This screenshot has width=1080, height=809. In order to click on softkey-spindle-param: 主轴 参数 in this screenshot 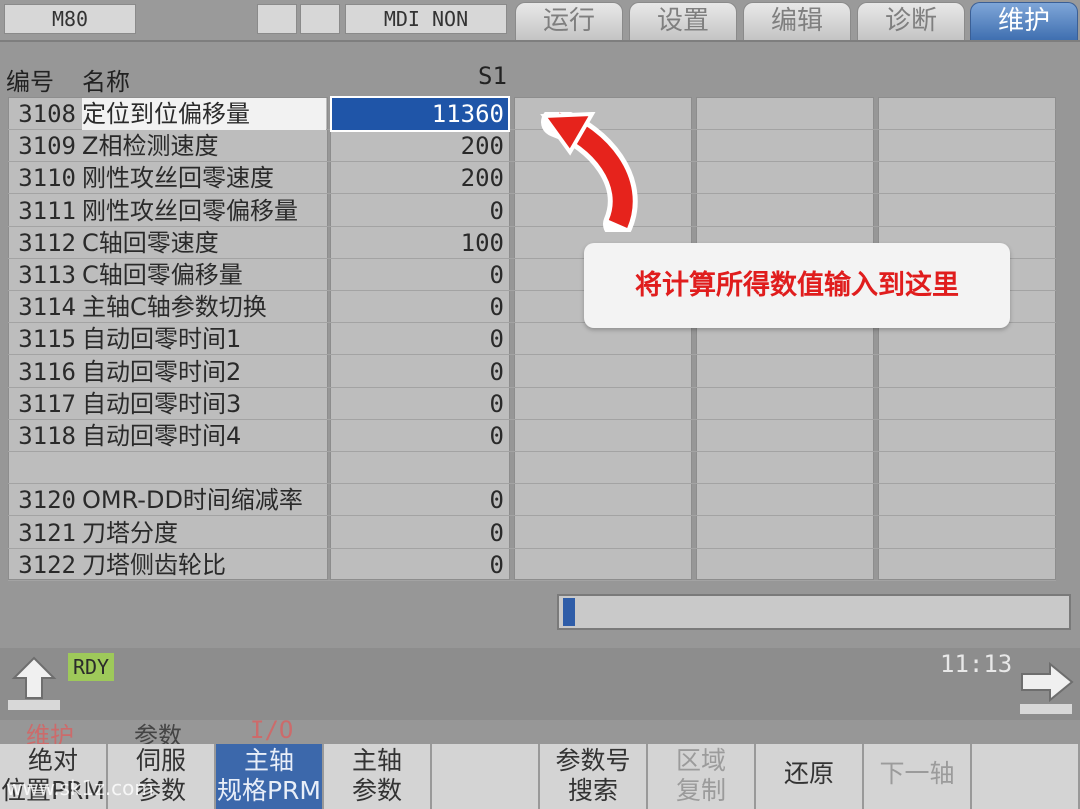, I will do `click(378, 776)`.